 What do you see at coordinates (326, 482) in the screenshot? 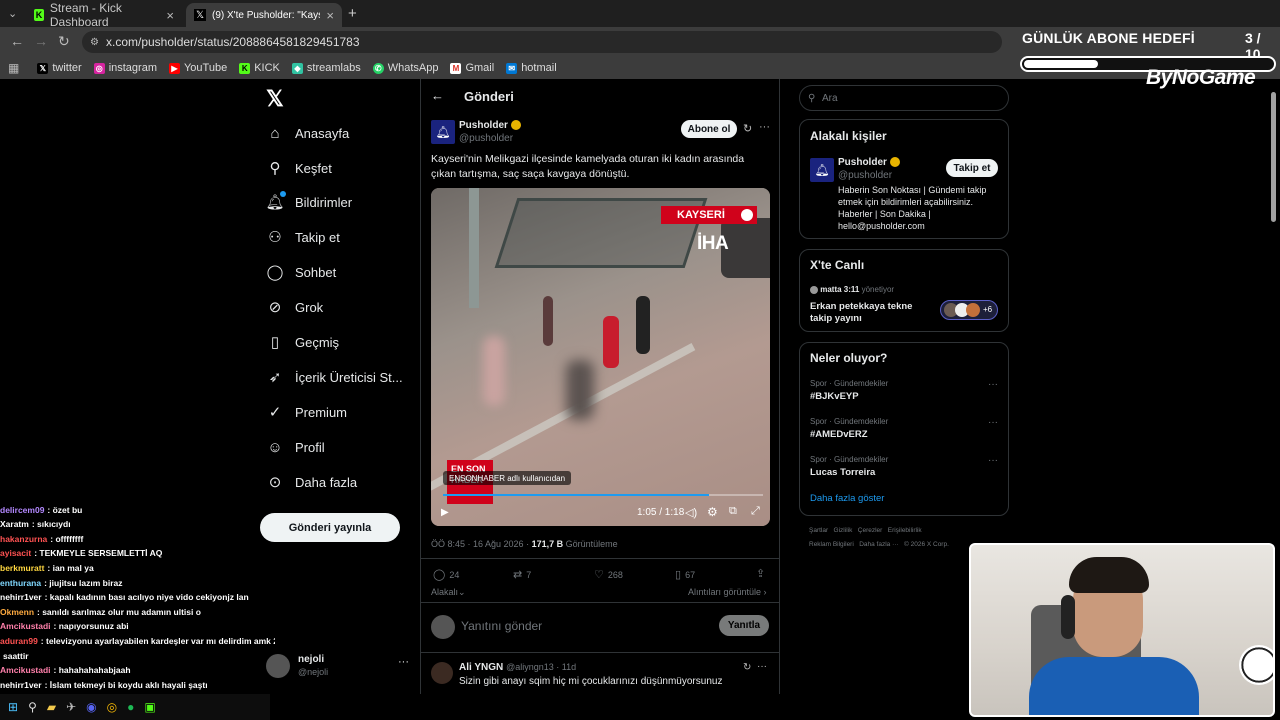
I see `nav-label: Daha fazla` at bounding box center [326, 482].